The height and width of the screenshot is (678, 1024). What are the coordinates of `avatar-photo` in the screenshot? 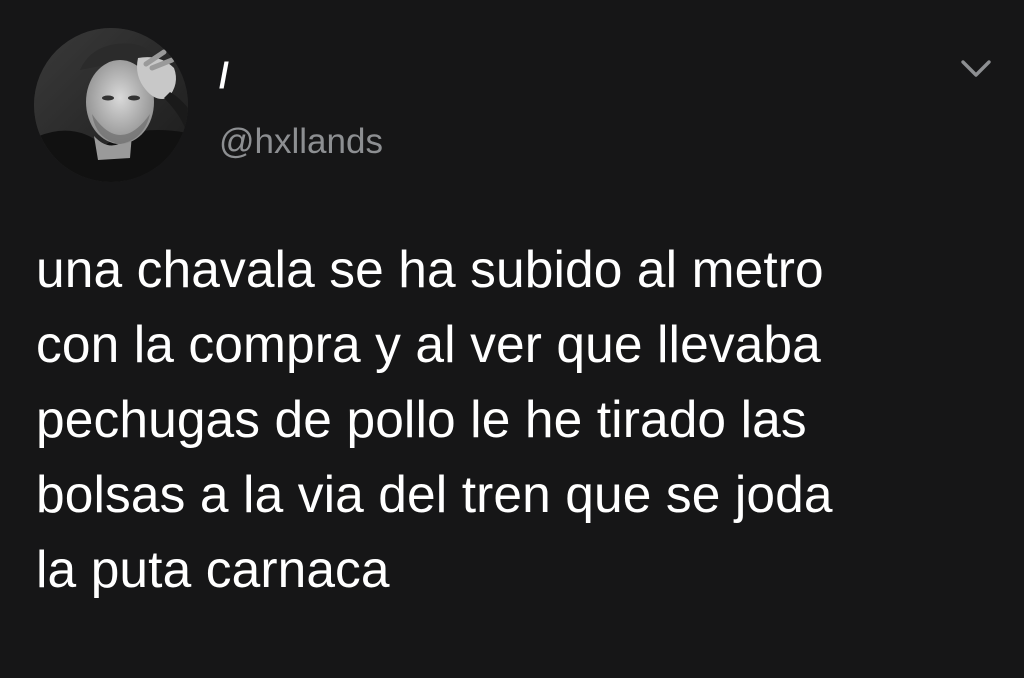 It's located at (111, 105).